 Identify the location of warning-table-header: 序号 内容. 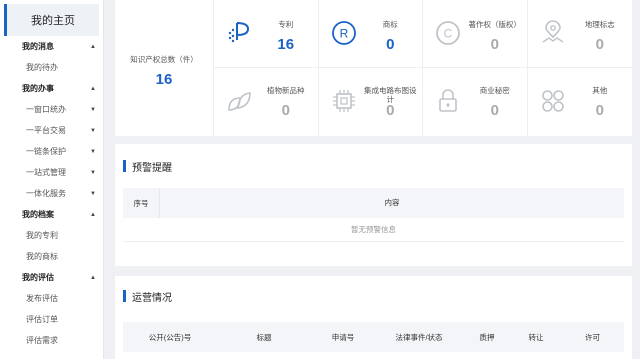
(373, 203).